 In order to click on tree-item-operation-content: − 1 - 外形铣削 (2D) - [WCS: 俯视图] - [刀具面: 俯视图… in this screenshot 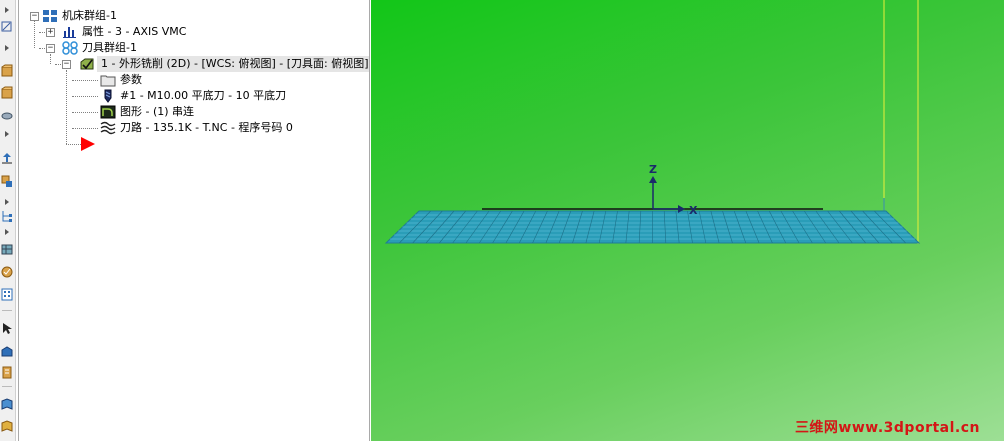, I will do `click(194, 64)`.